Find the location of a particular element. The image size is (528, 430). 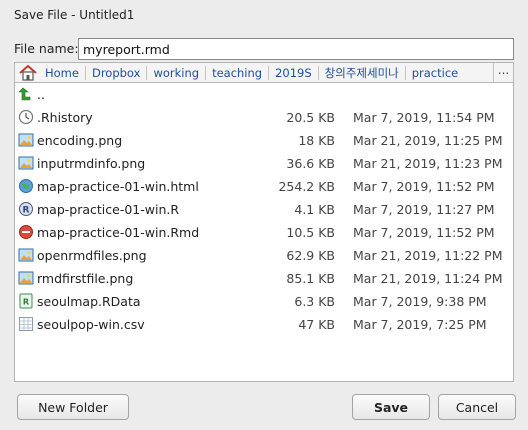

up-arrow-icon is located at coordinates (26, 94).